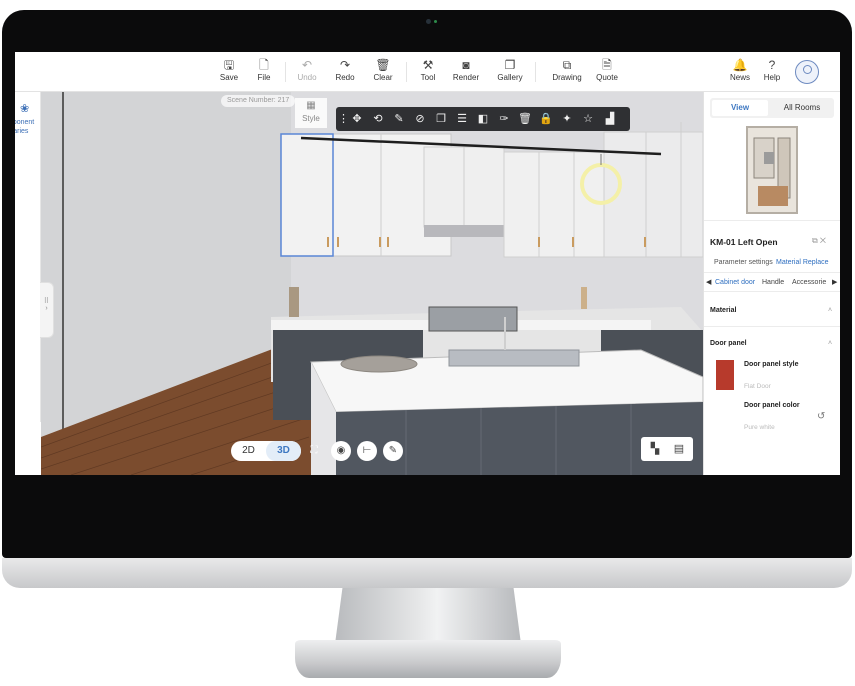  What do you see at coordinates (428, 616) in the screenshot?
I see `monitor-stand-neck` at bounding box center [428, 616].